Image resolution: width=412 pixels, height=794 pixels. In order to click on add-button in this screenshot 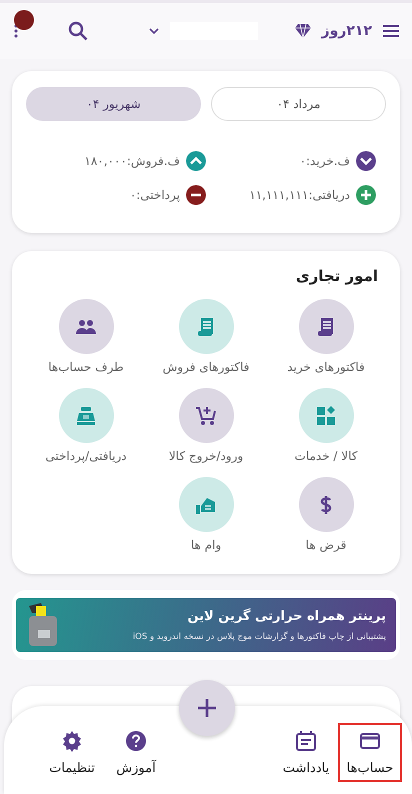, I will do `click(207, 708)`.